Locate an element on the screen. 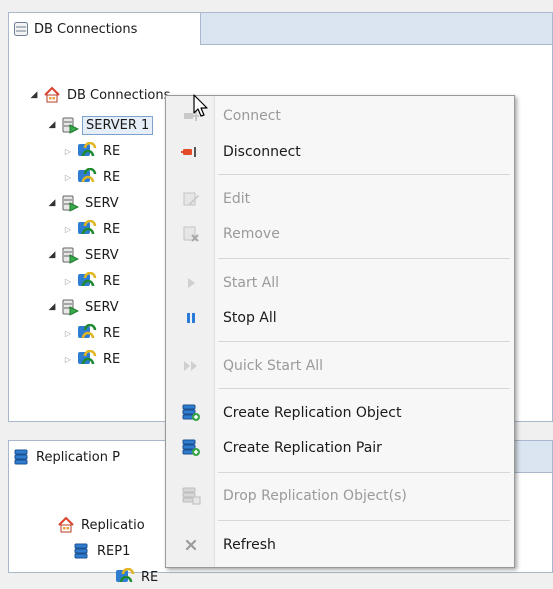 The height and width of the screenshot is (589, 553). menu-item-create-replication-object: Create Replication Object is located at coordinates (340, 413).